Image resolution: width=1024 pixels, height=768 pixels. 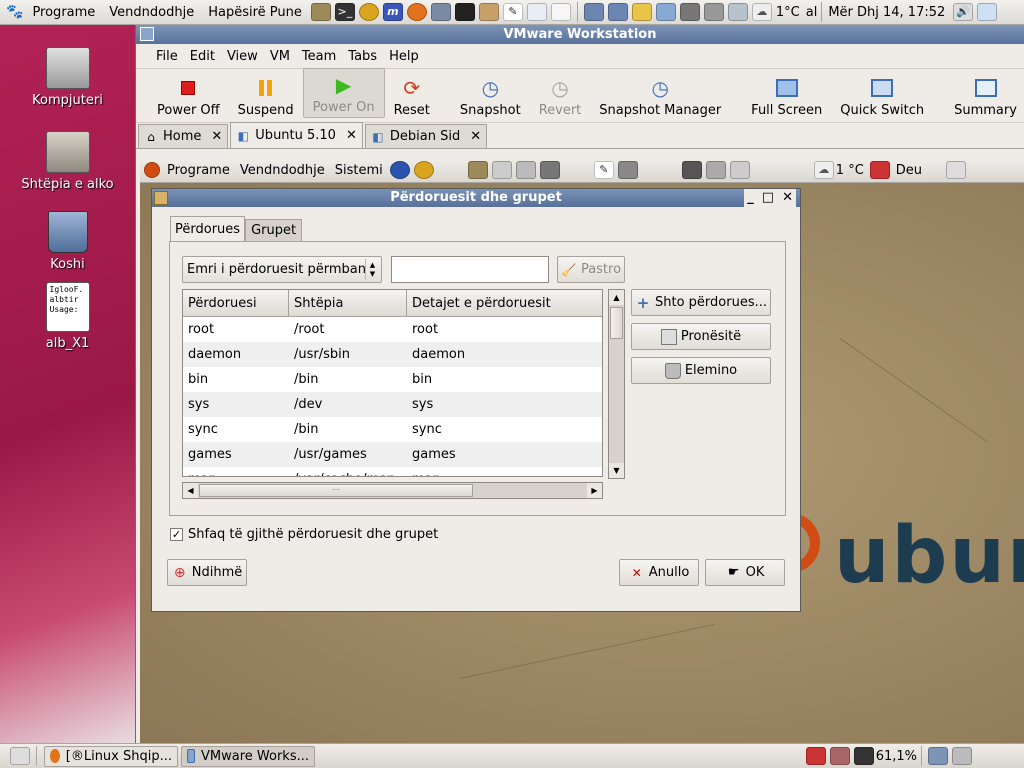 What do you see at coordinates (987, 12) in the screenshot?
I see `lock-screen-icon` at bounding box center [987, 12].